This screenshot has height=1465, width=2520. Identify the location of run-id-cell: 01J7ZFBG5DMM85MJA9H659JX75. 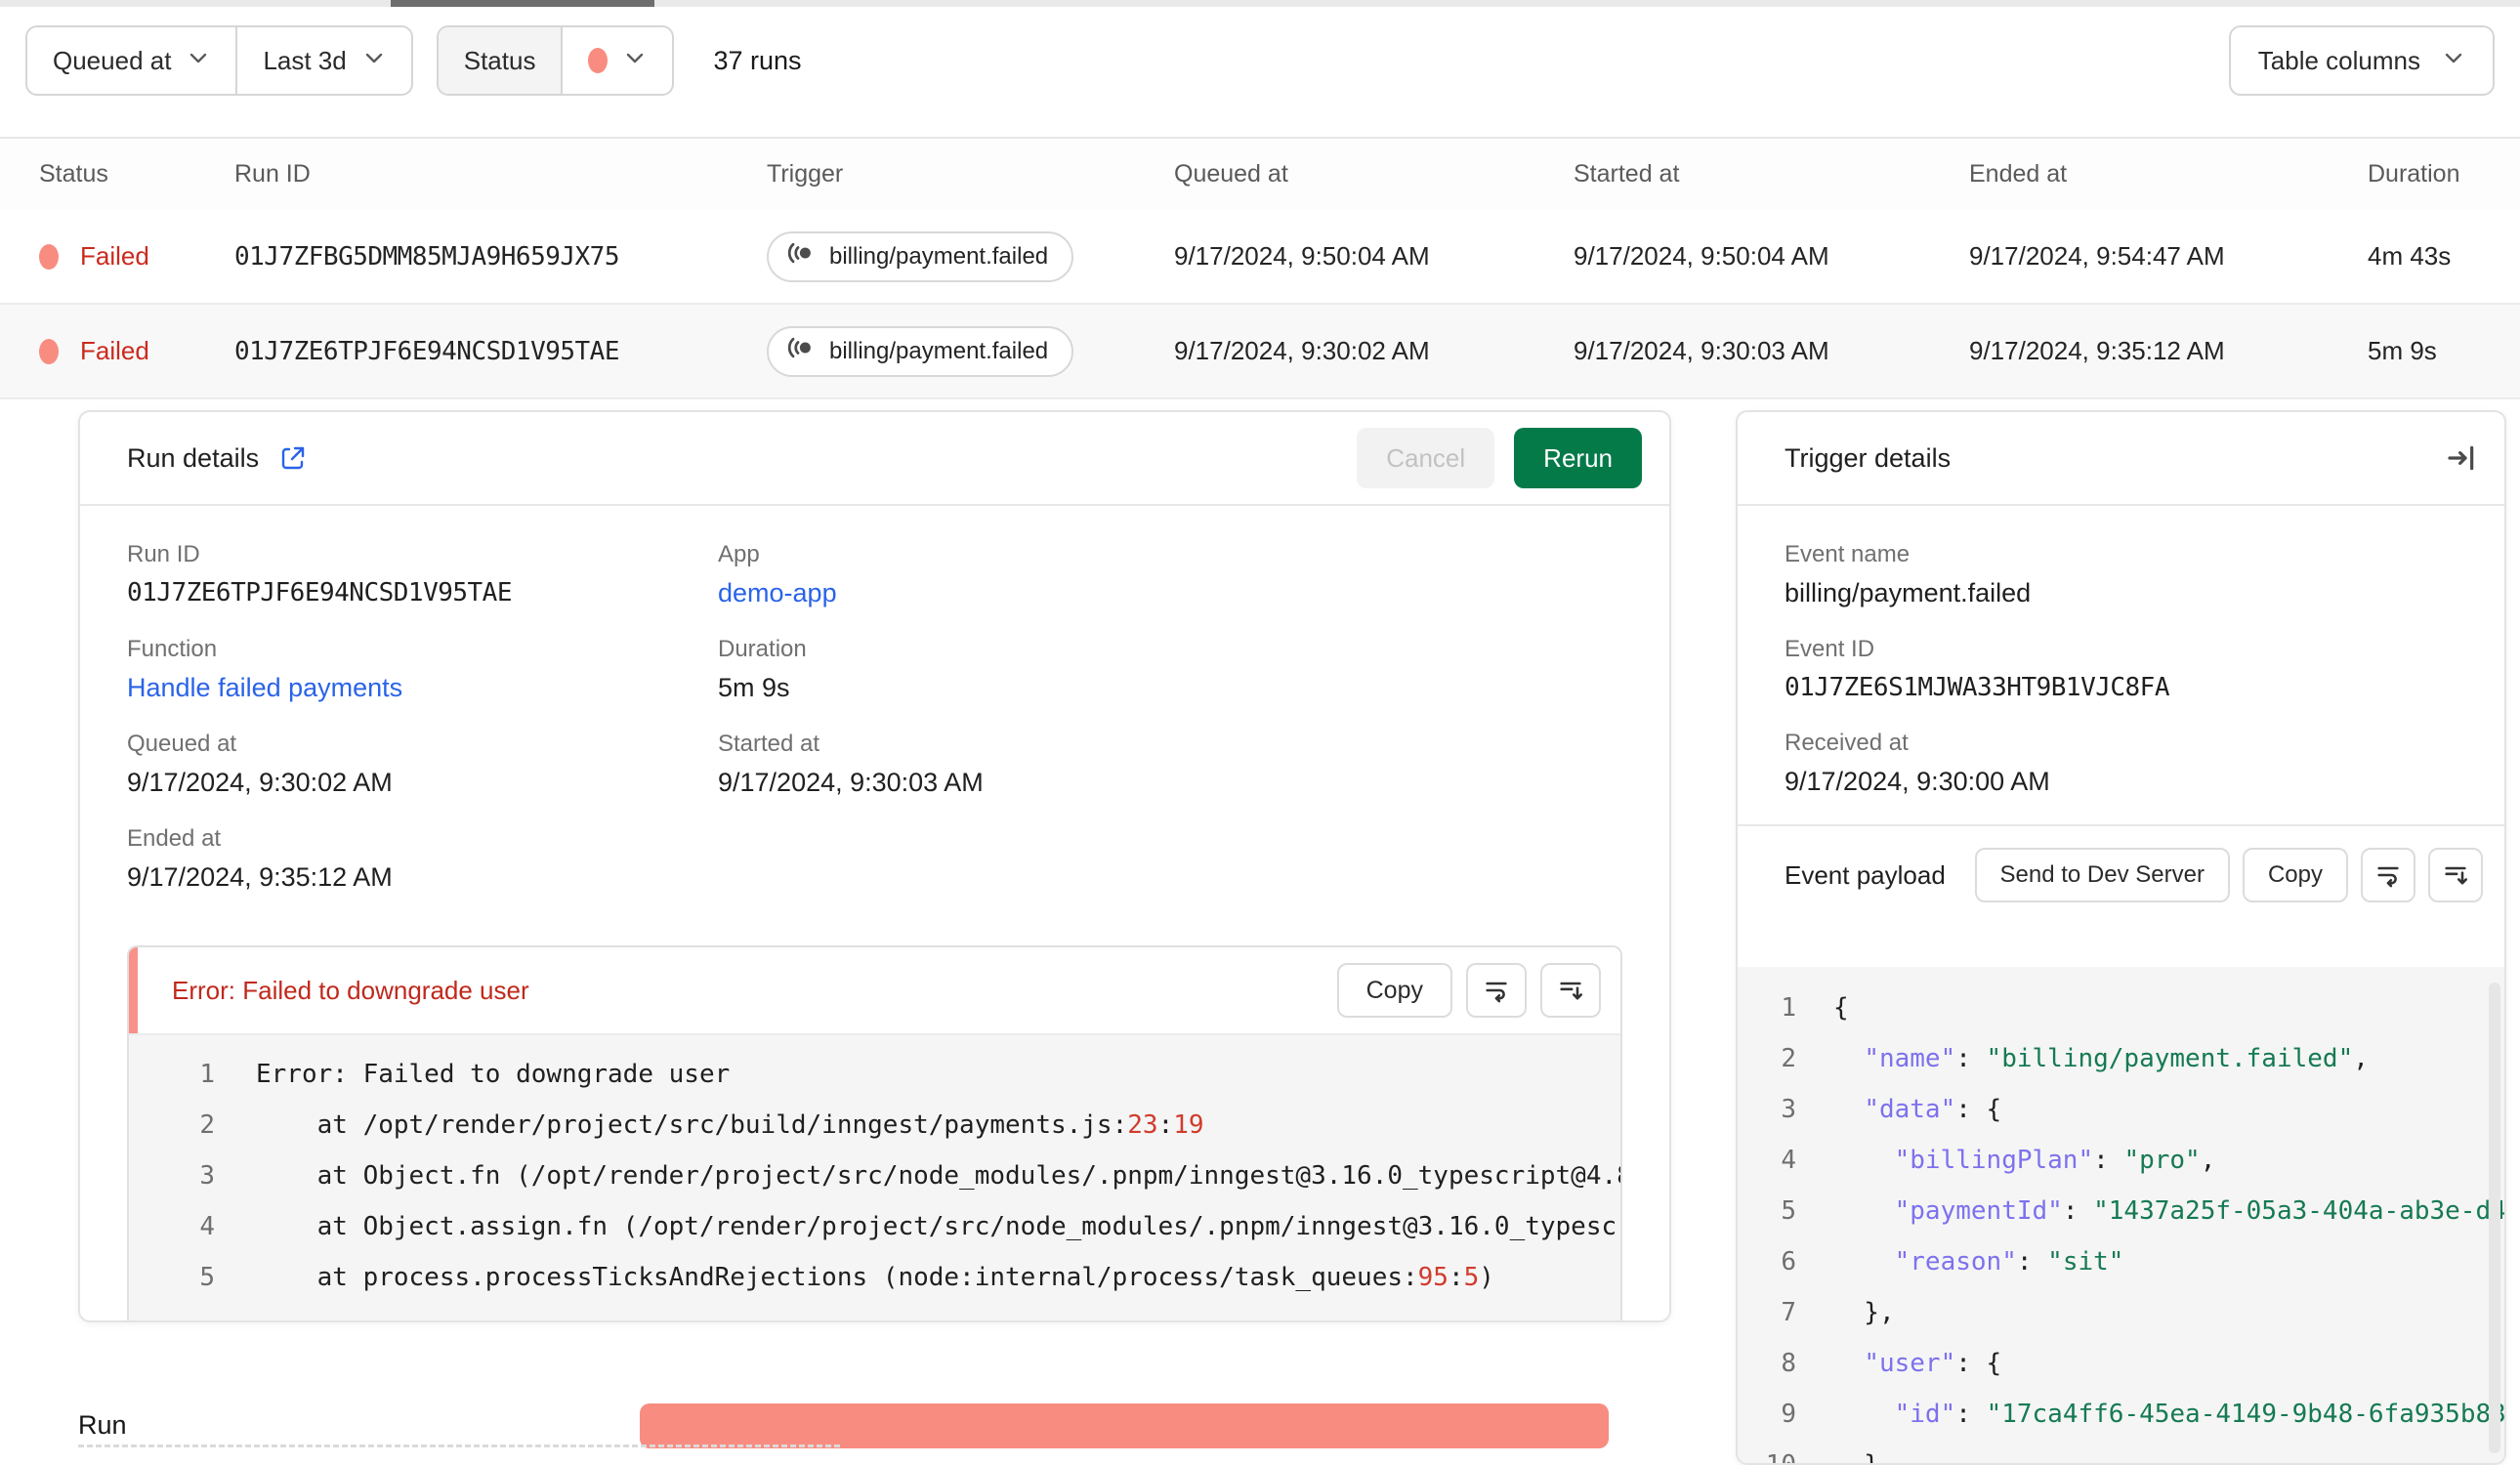
(427, 256).